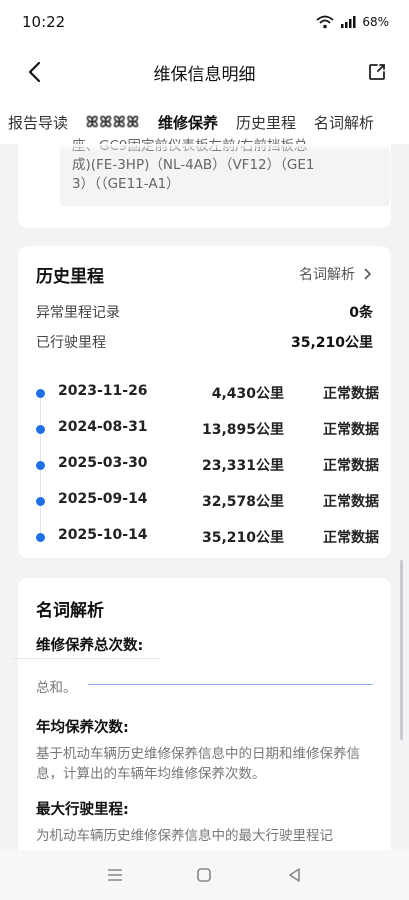  I want to click on glossary-link: 名词解析, so click(335, 274).